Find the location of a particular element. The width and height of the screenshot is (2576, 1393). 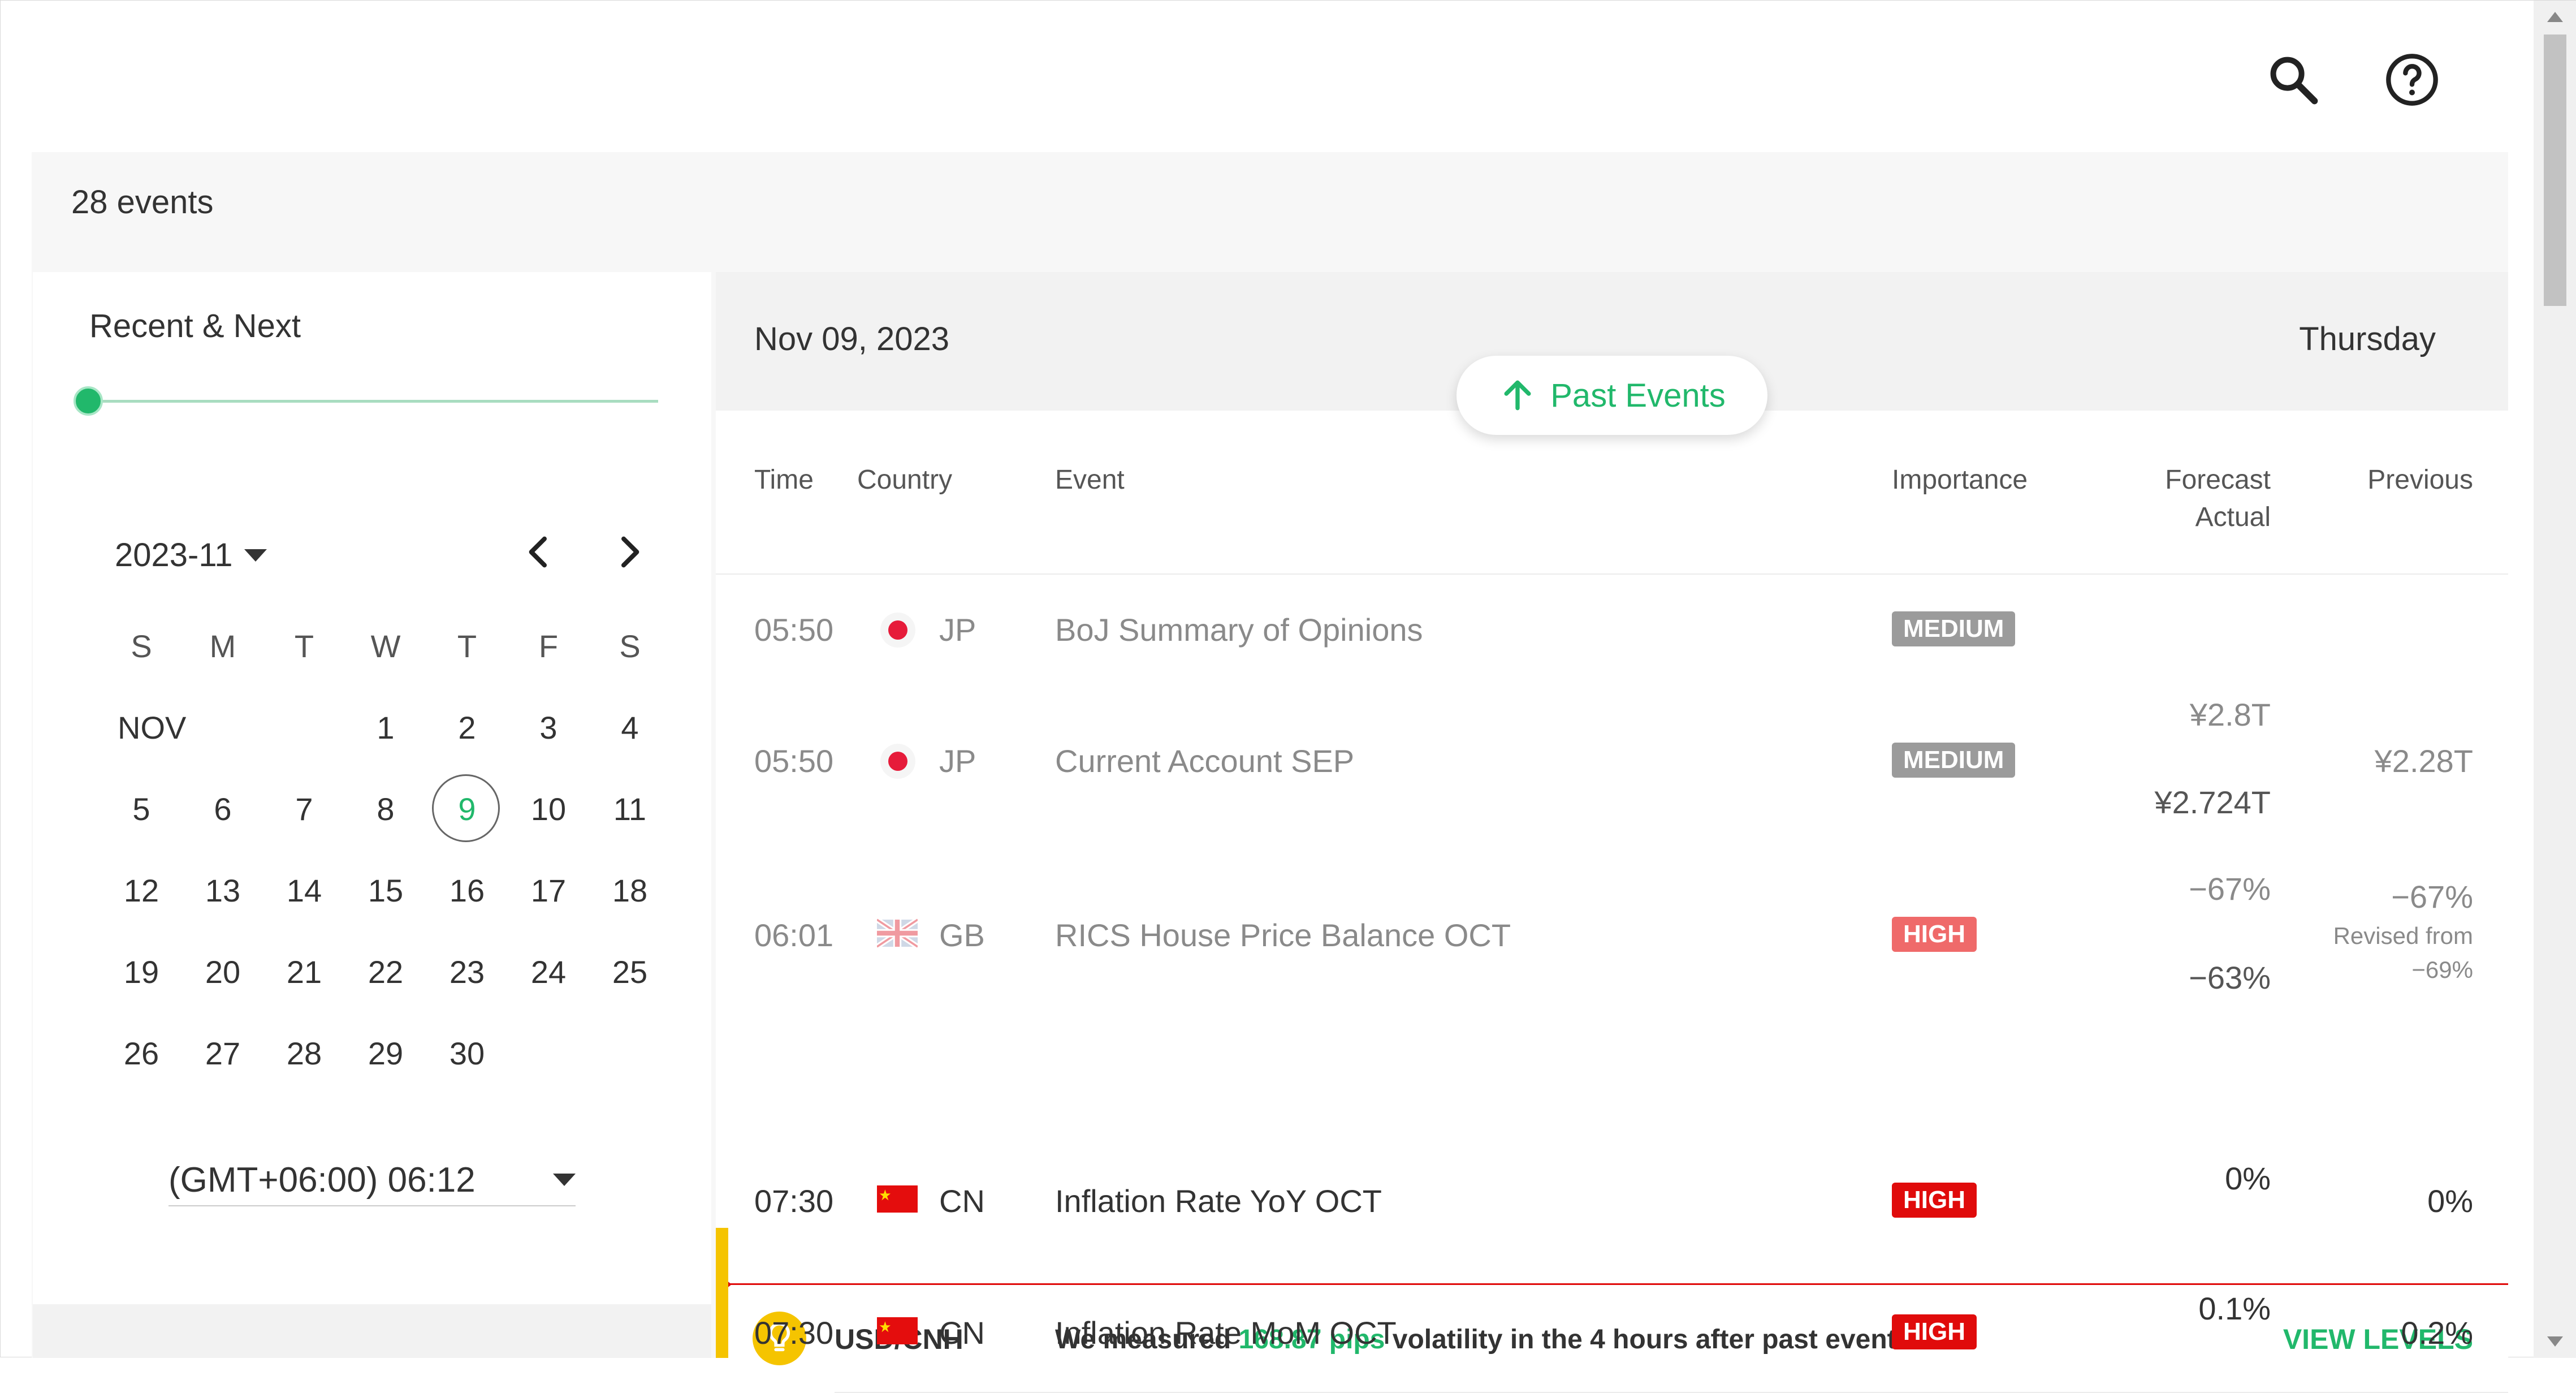

event-previous: 0.2% is located at coordinates (2437, 1333).